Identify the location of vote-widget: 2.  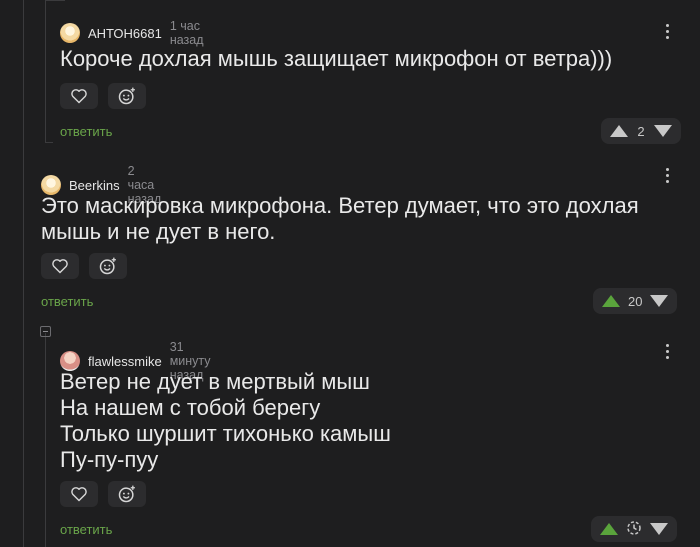
(641, 131).